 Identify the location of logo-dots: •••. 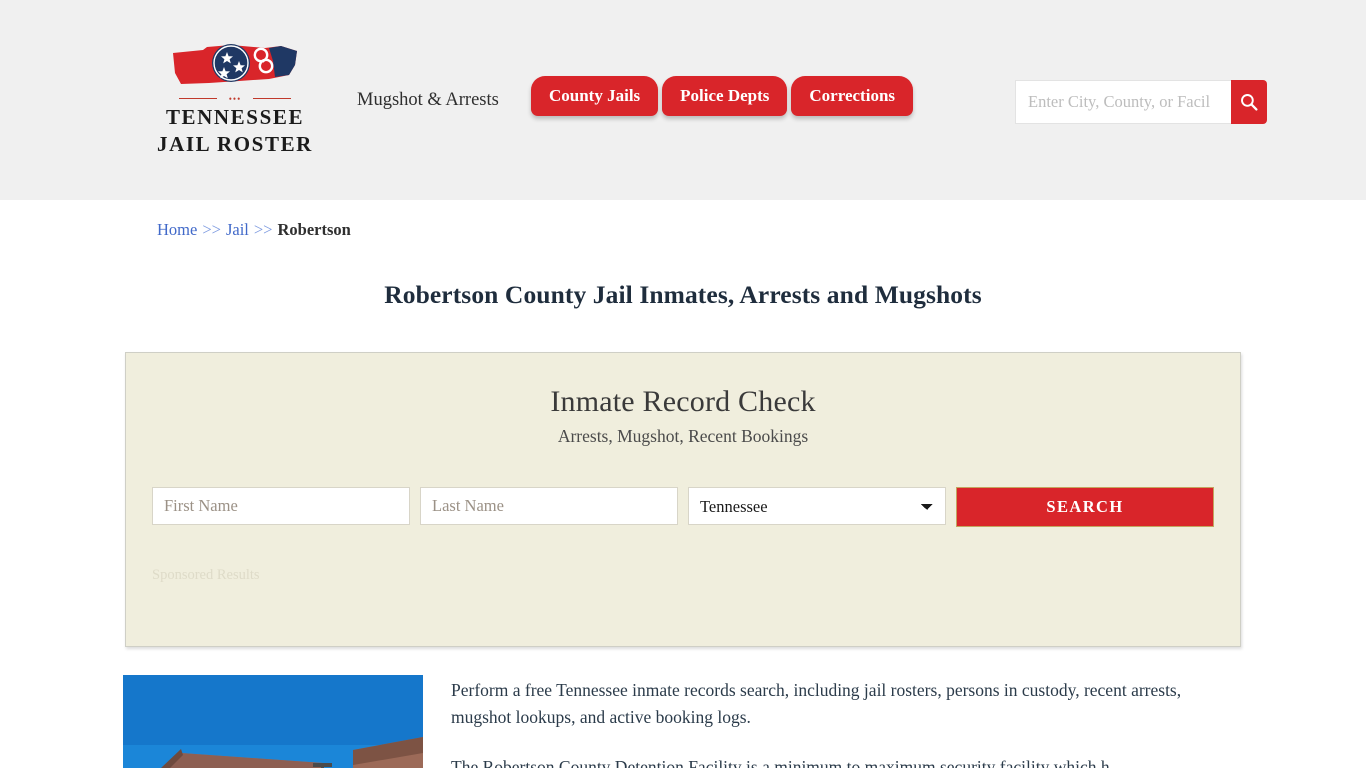
(235, 99).